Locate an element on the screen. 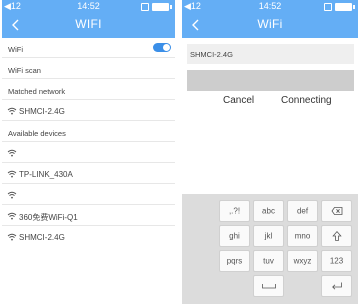  status-time: 14:52 is located at coordinates (88, 6).